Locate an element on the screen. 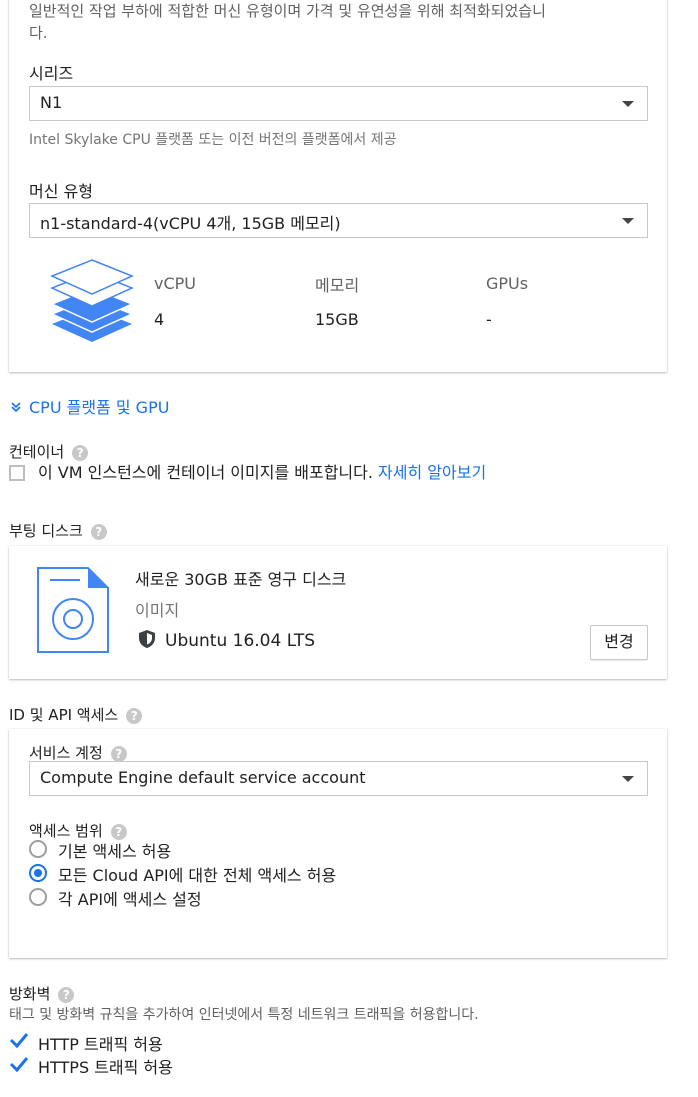 This screenshot has width=698, height=1097. container-checkbox-label: 이 VM 인스턴스에 컨테이너 이미지를 배포합니다. is located at coordinates (205, 472).